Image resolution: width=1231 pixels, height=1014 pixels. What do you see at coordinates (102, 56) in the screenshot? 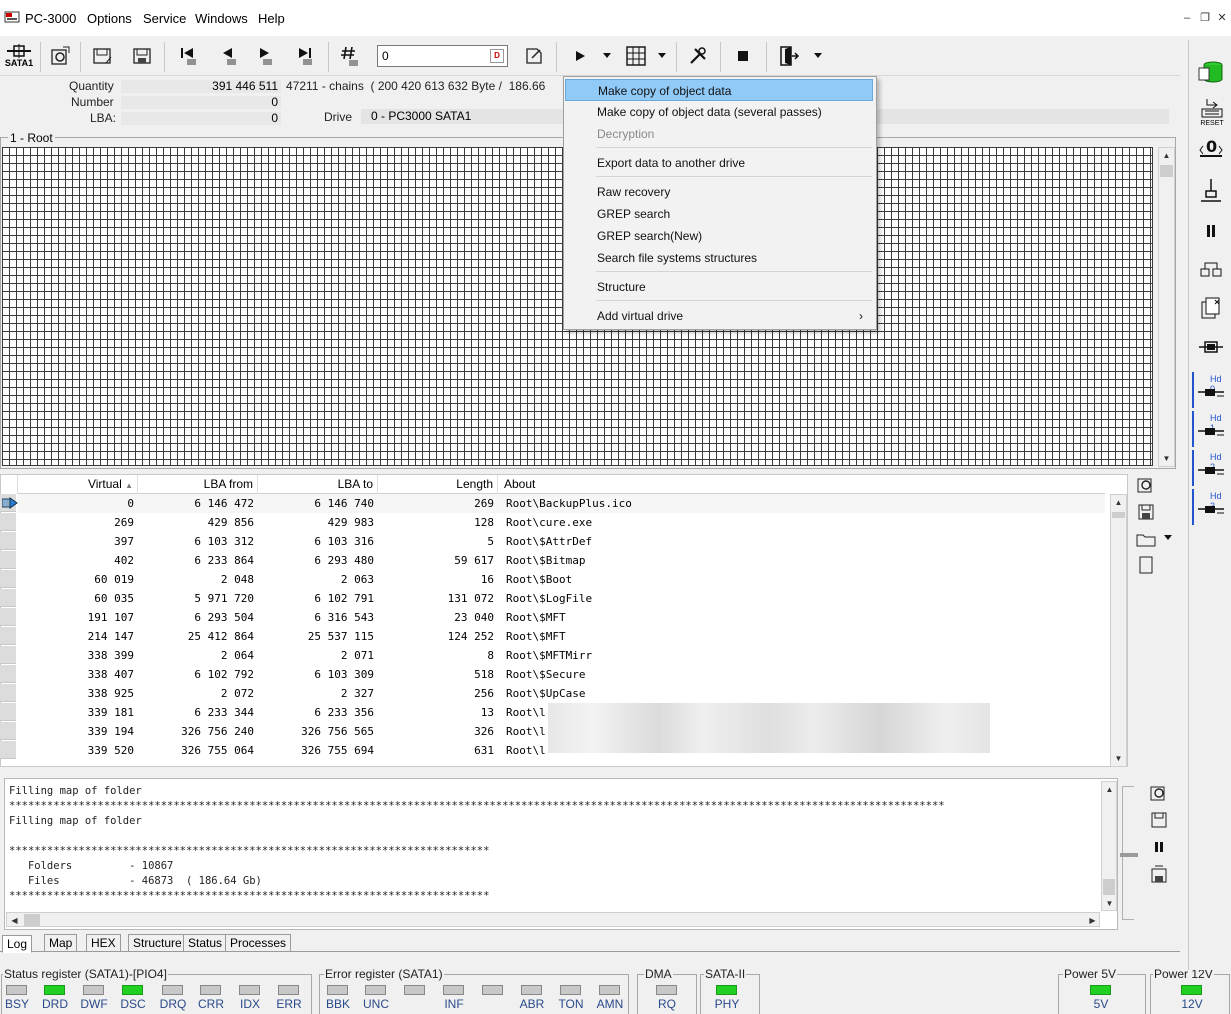
I see `open-object-icon` at bounding box center [102, 56].